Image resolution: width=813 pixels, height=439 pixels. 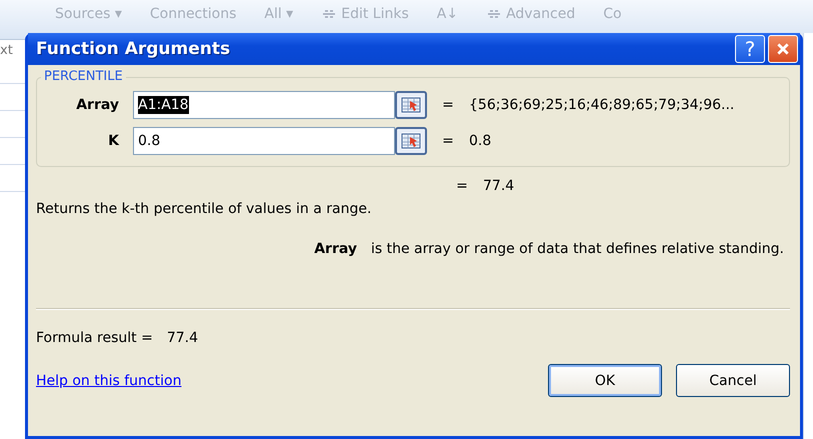 I want to click on window-title: Function Arguments, so click(x=134, y=49).